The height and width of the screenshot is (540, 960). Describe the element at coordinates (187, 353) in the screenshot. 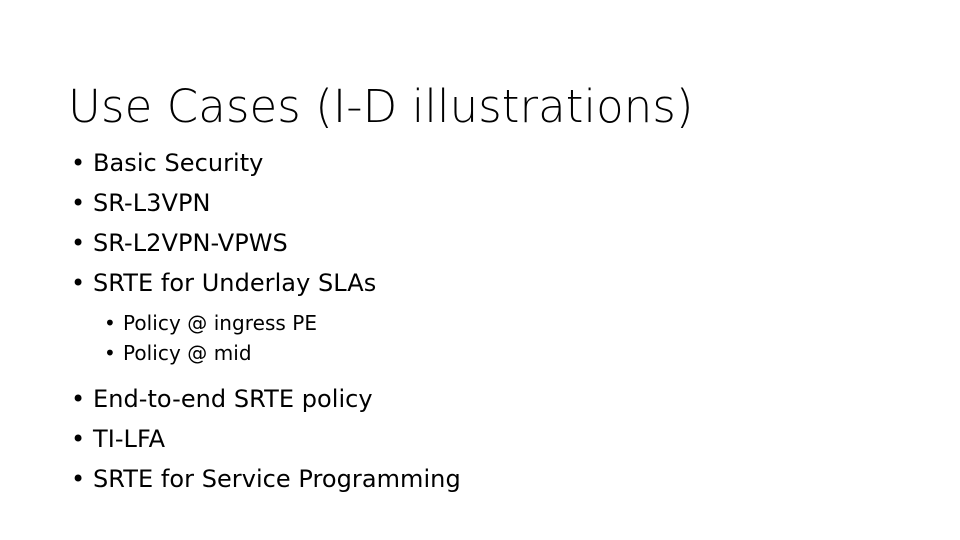

I see `list-item-label: Policy @ mid` at that location.